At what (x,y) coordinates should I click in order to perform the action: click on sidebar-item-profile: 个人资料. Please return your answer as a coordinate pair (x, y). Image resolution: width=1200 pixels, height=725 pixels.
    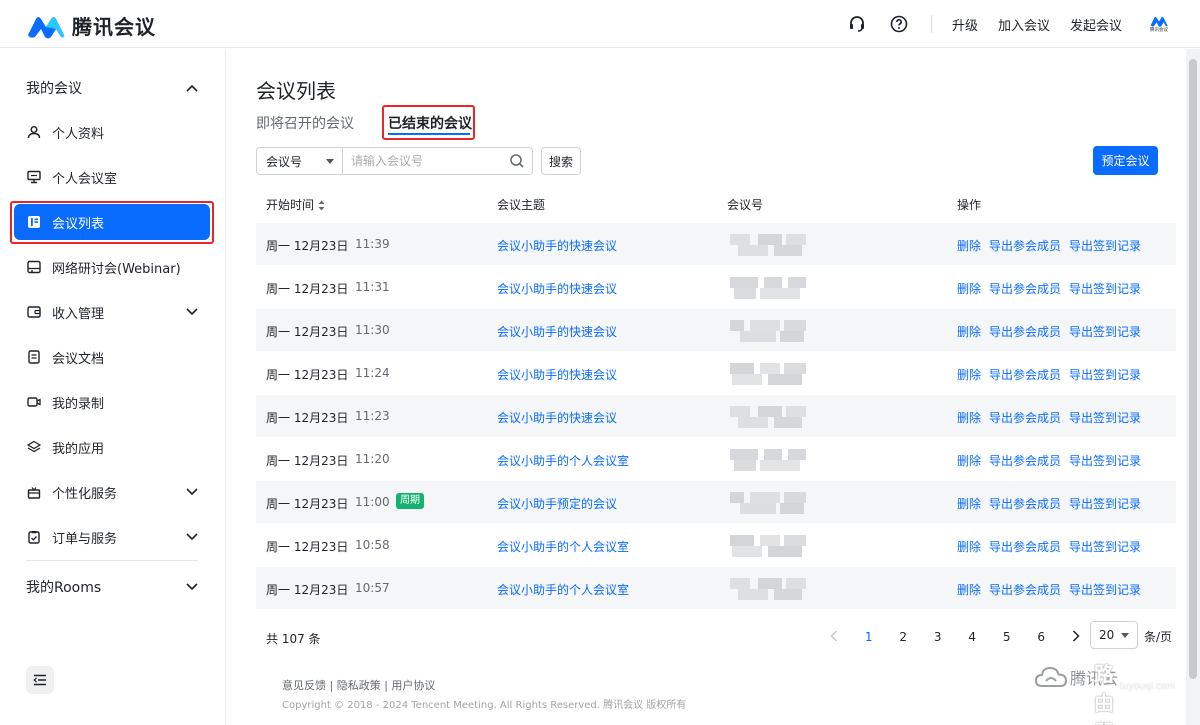
    Looking at the image, I should click on (112, 132).